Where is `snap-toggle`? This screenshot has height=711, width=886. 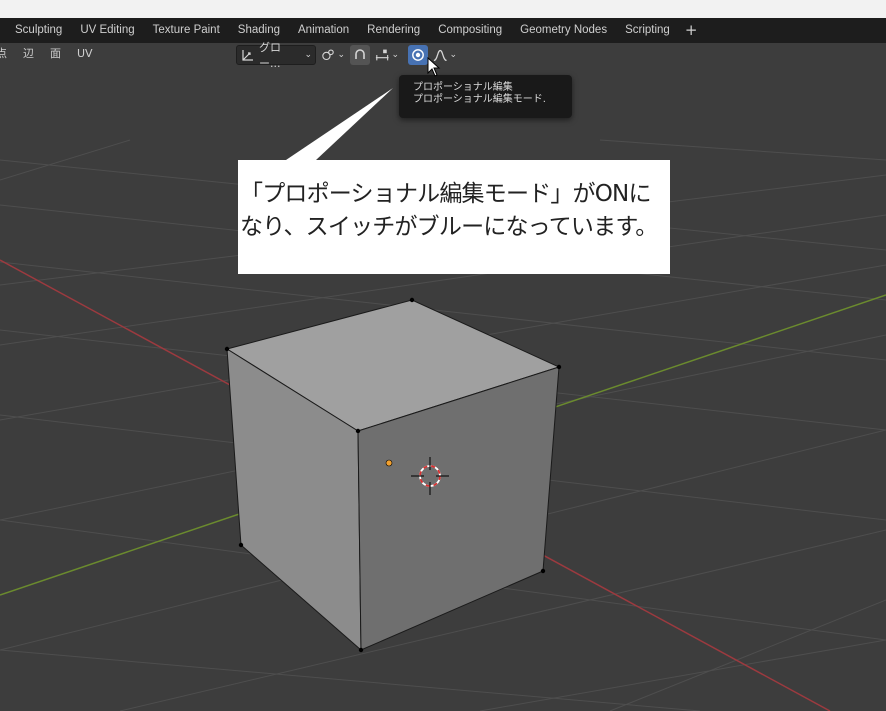
snap-toggle is located at coordinates (360, 55).